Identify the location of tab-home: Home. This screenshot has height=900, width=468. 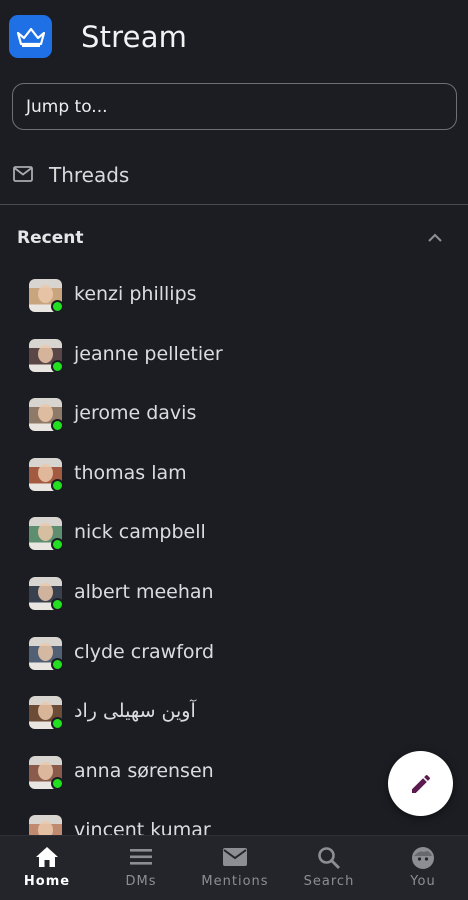
(47, 868).